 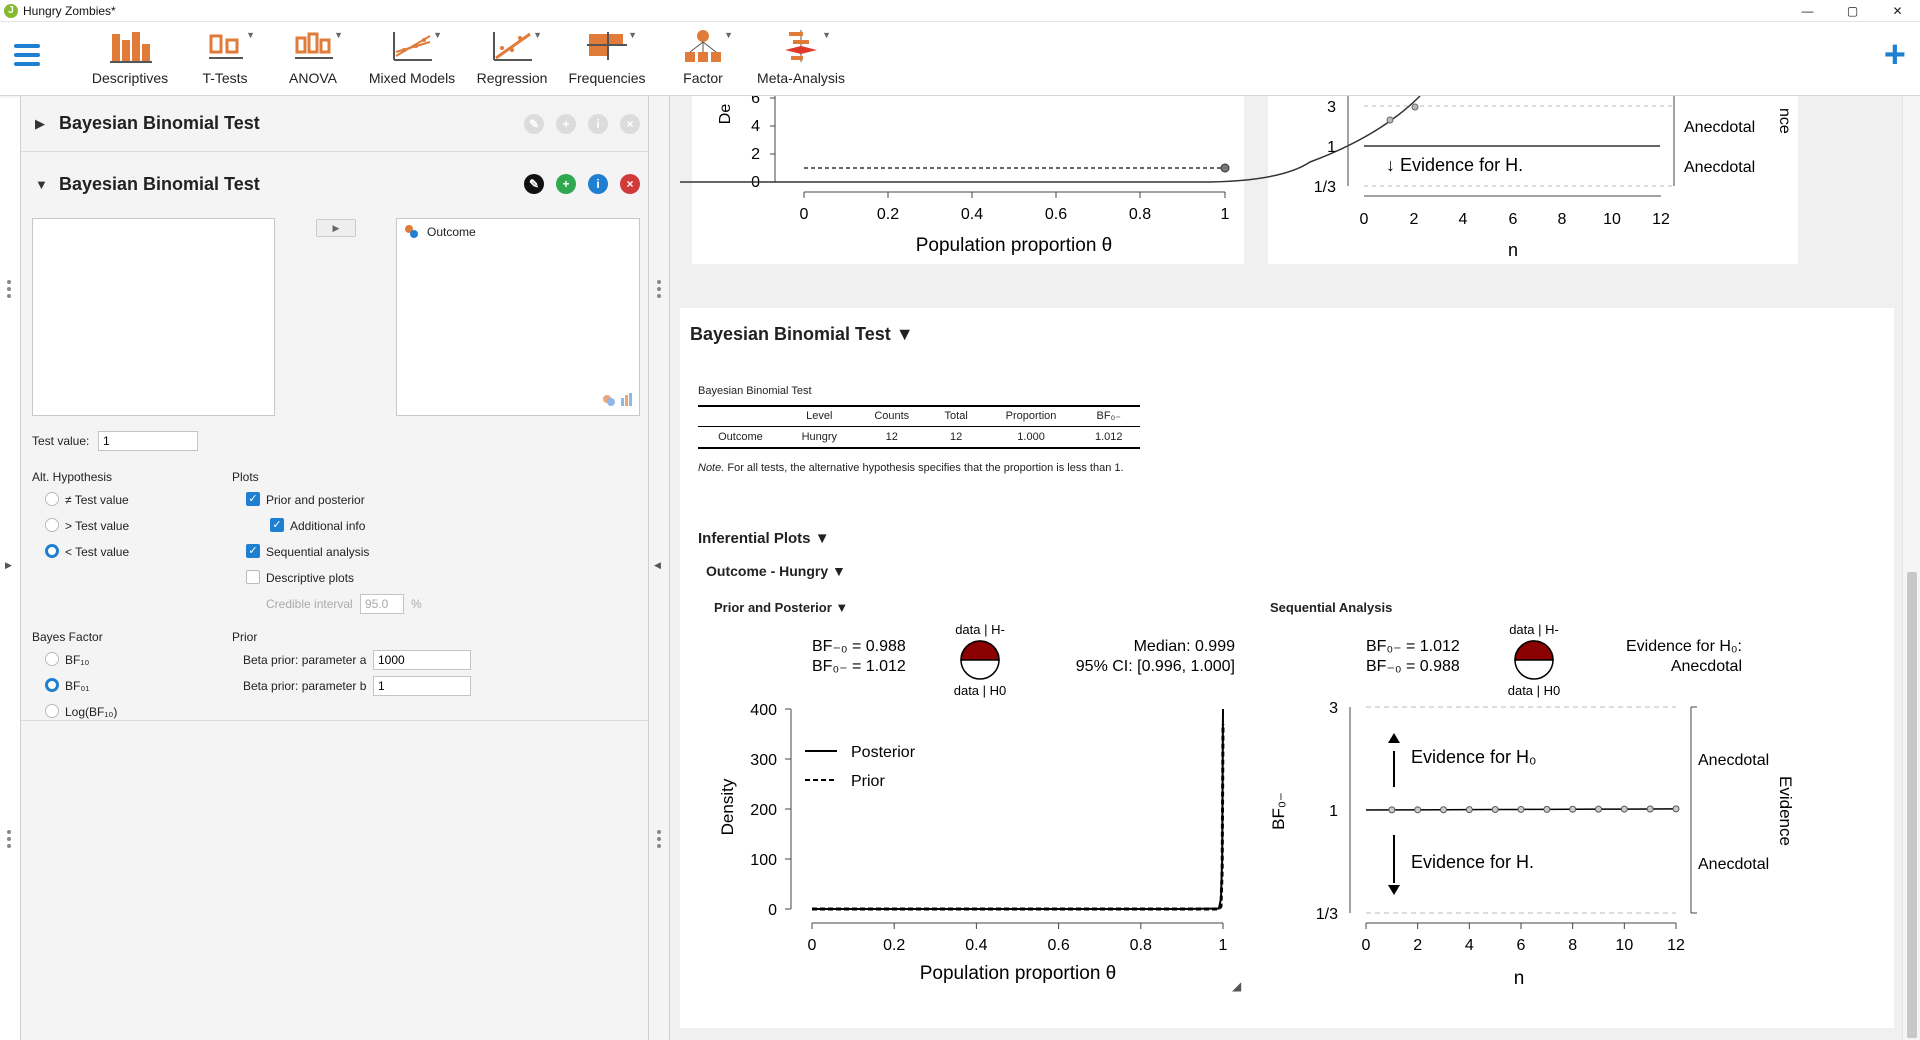 I want to click on pp-xtick-label: 0.4, so click(x=976, y=945).